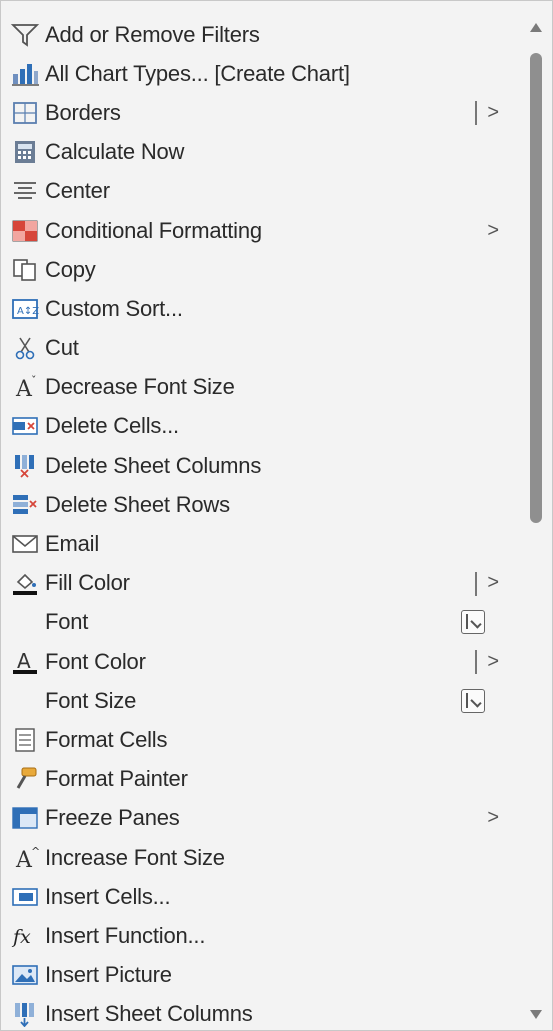 This screenshot has width=553, height=1031. What do you see at coordinates (25, 740) in the screenshot?
I see `format-cells-icon` at bounding box center [25, 740].